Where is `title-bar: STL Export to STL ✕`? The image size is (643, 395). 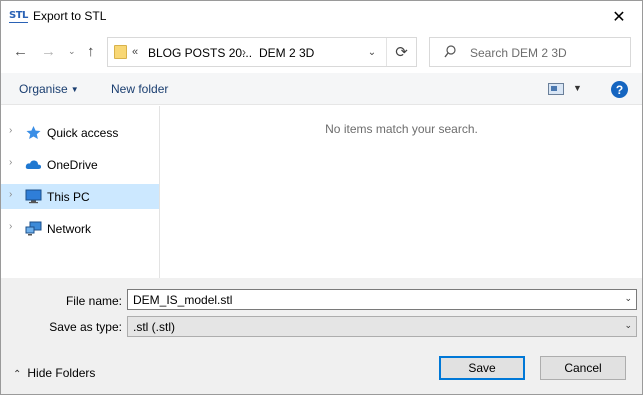
title-bar: STL Export to STL ✕ is located at coordinates (321, 16).